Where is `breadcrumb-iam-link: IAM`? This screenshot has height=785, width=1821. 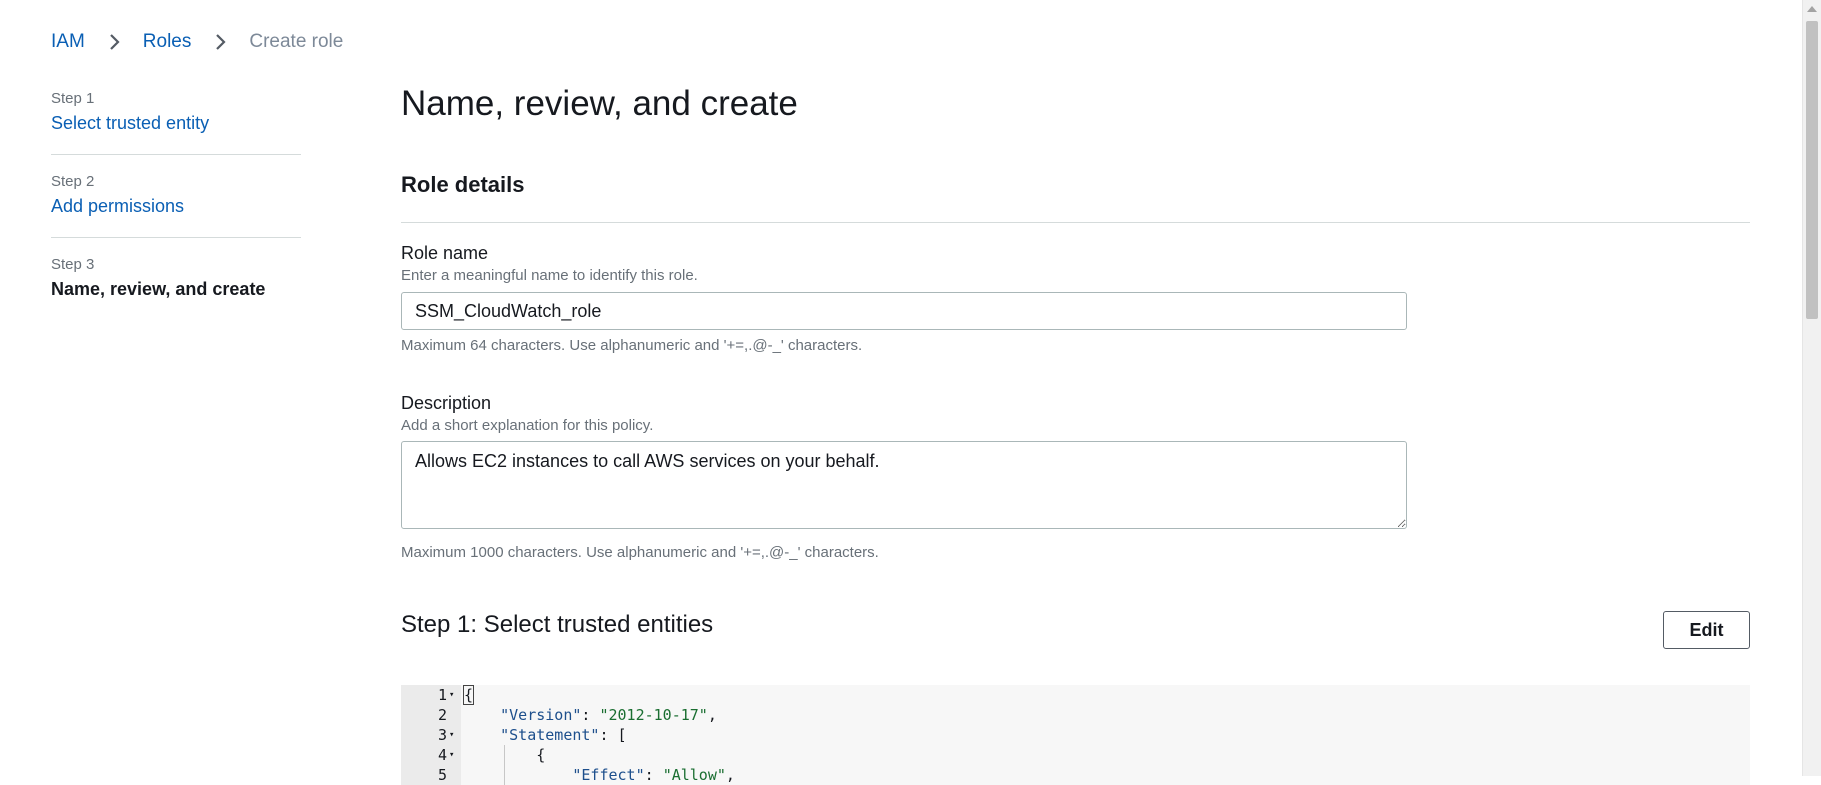 breadcrumb-iam-link: IAM is located at coordinates (68, 42).